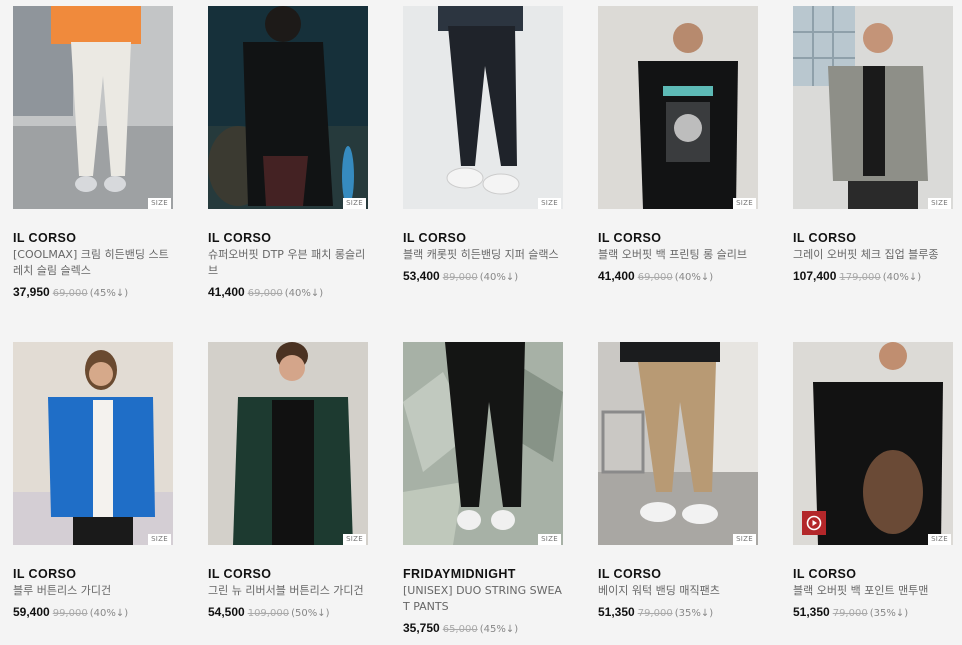  I want to click on price-row: 54,500 109,000 (50%↓), so click(288, 613).